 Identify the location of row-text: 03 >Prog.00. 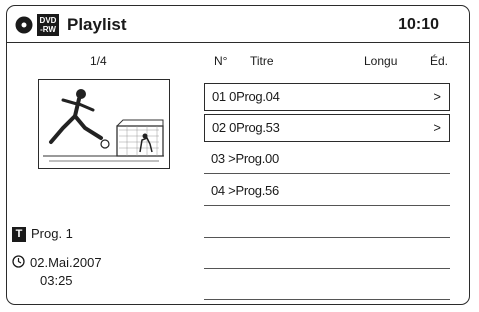
(245, 158).